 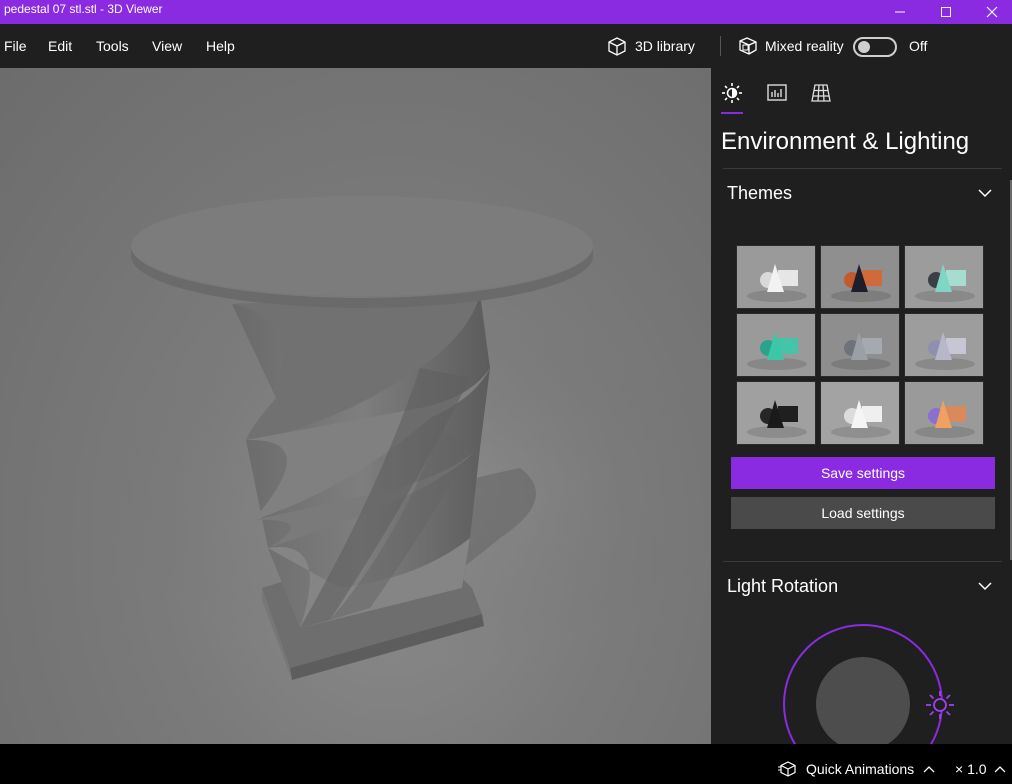 What do you see at coordinates (732, 113) in the screenshot?
I see `active-tab-indicator` at bounding box center [732, 113].